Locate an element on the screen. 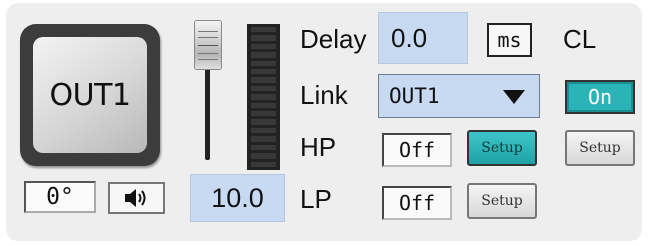  level-meter is located at coordinates (263, 97).